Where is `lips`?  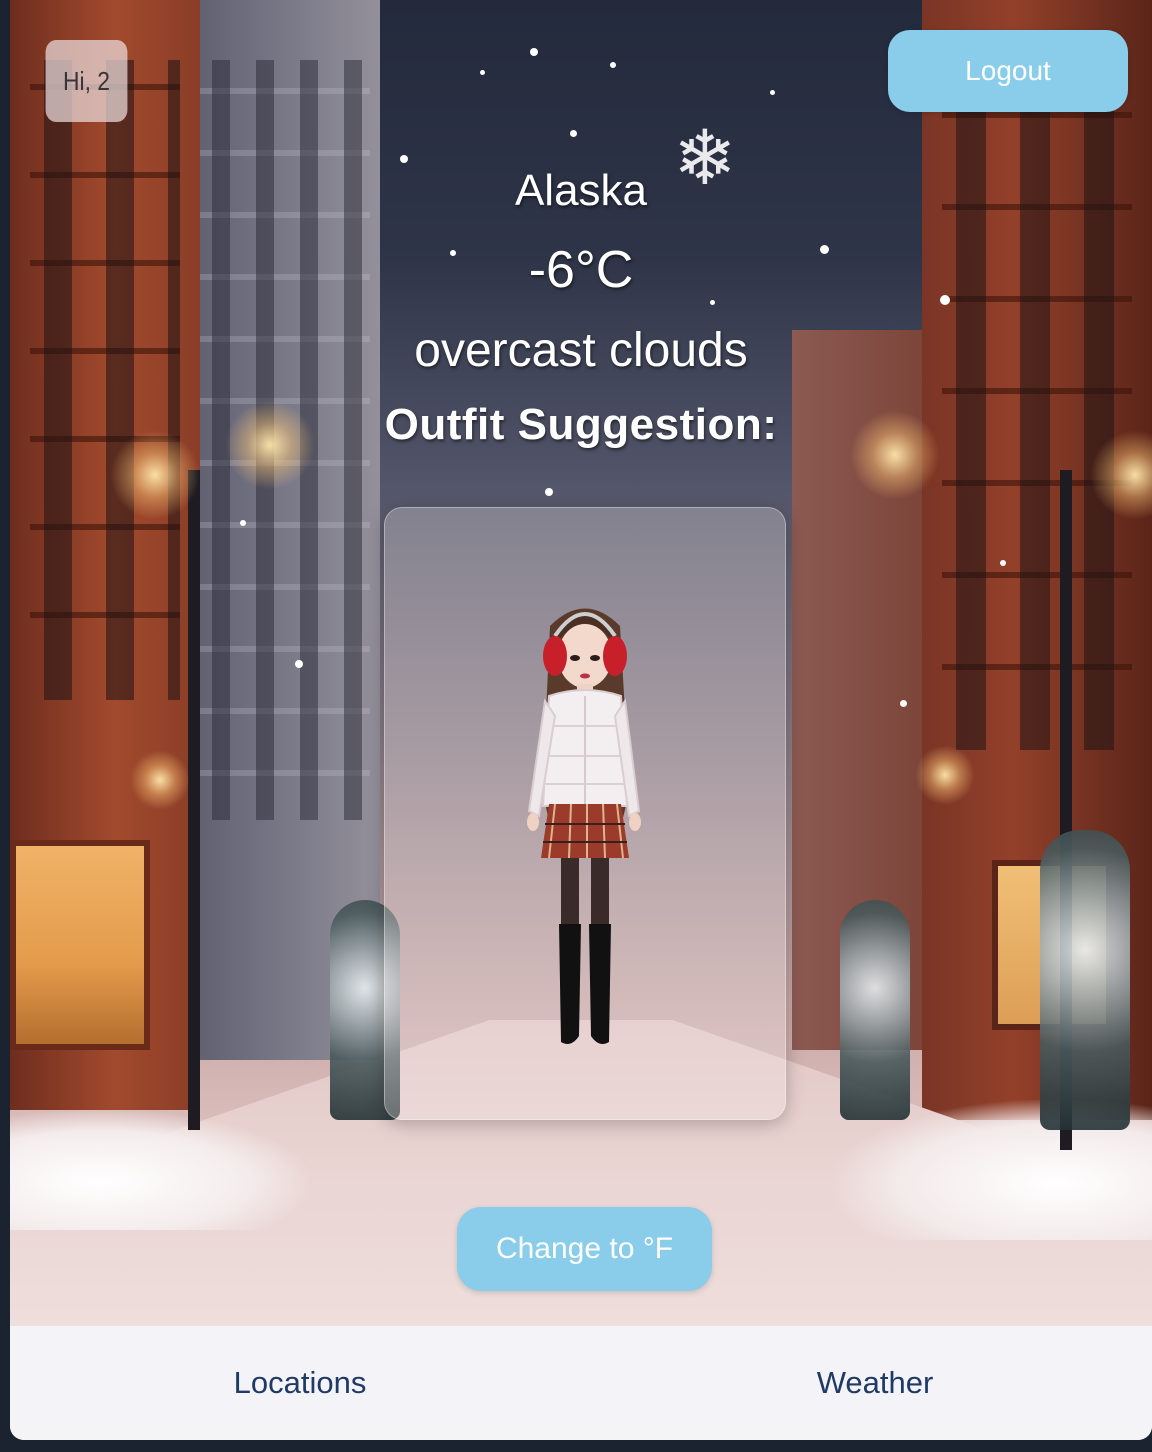
lips is located at coordinates (585, 676).